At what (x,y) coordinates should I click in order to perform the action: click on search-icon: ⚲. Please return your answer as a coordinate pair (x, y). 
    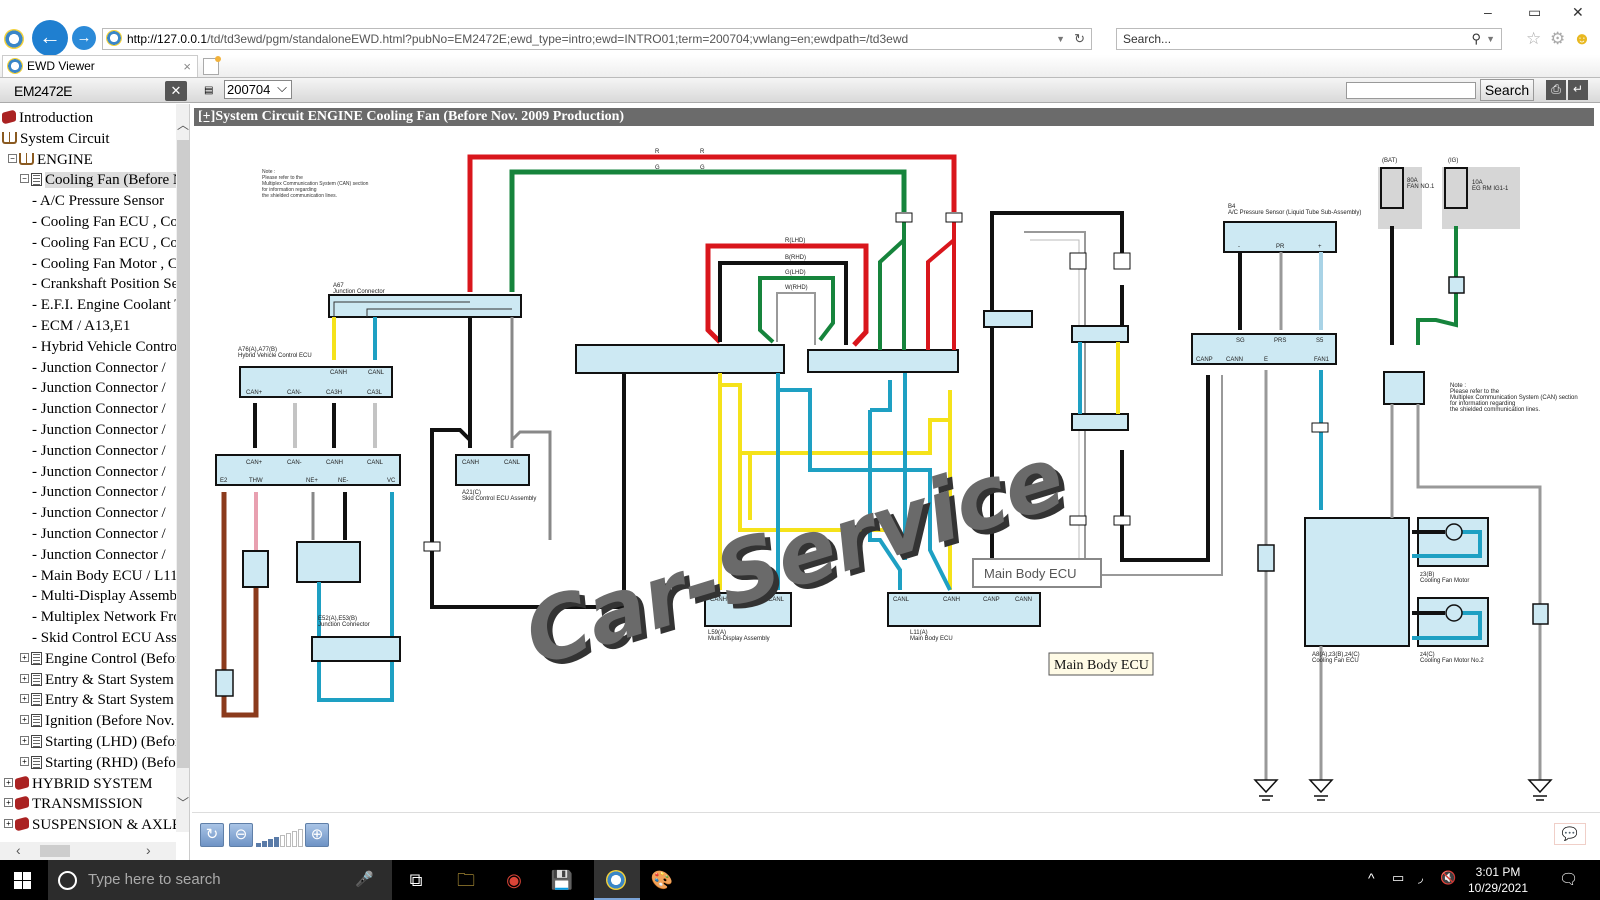
    Looking at the image, I should click on (1476, 39).